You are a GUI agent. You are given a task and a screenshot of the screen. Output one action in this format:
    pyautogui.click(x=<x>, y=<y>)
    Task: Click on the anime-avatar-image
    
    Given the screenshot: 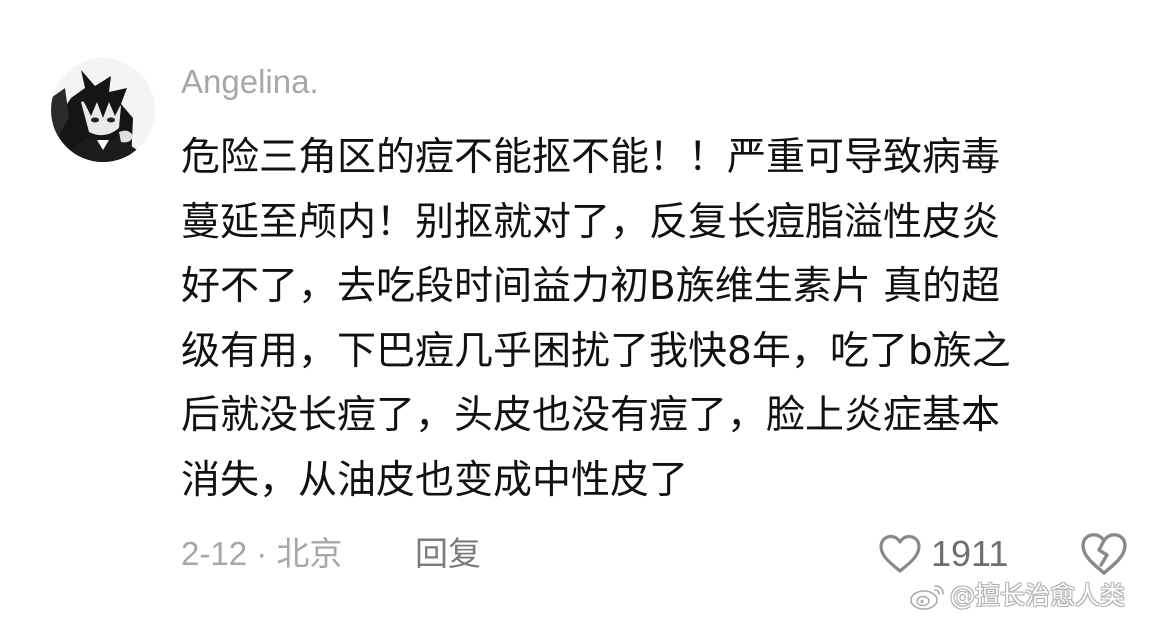 What is the action you would take?
    pyautogui.click(x=103, y=110)
    